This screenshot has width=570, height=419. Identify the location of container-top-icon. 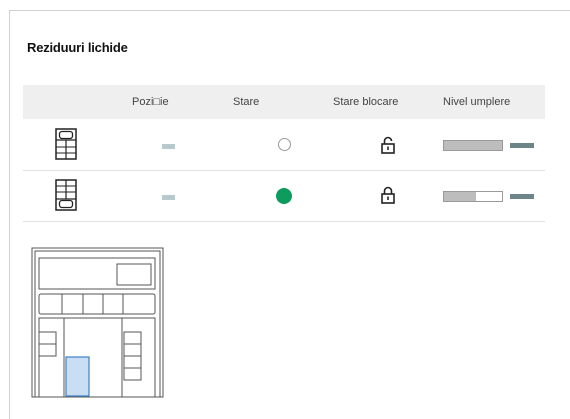
(66, 146).